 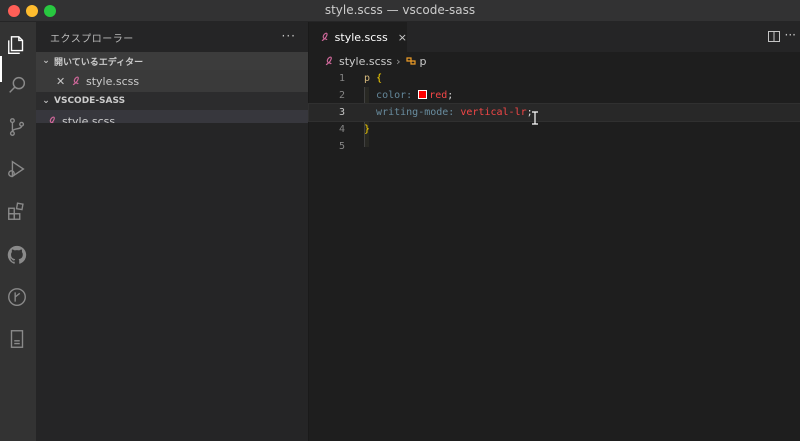 What do you see at coordinates (17, 297) in the screenshot?
I see `git-graph-icon` at bounding box center [17, 297].